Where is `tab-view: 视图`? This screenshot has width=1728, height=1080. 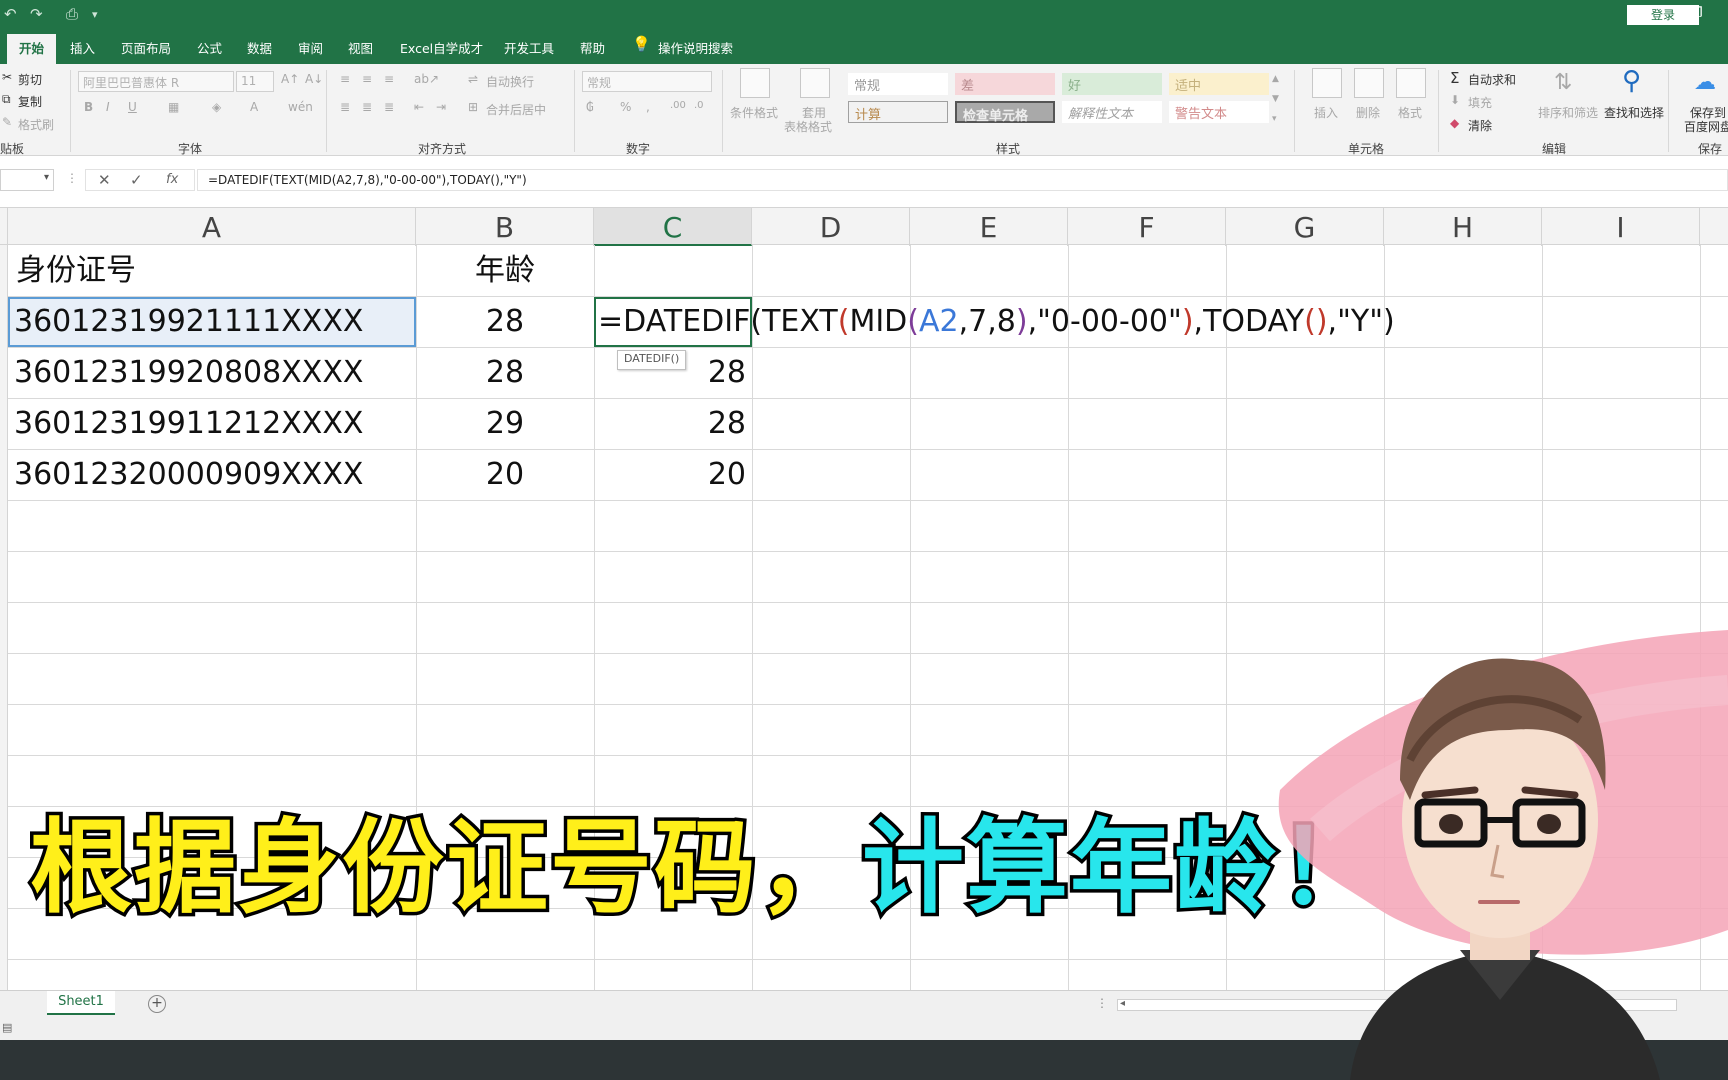
tab-view: 视图 is located at coordinates (360, 47).